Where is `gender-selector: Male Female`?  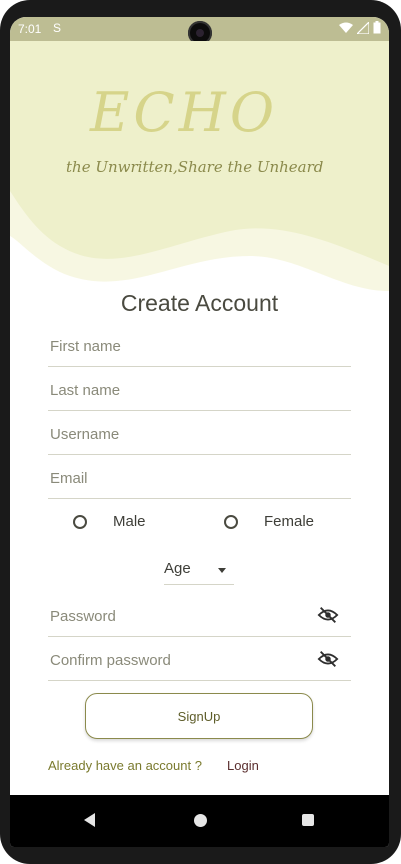
gender-selector: Male Female is located at coordinates (199, 525).